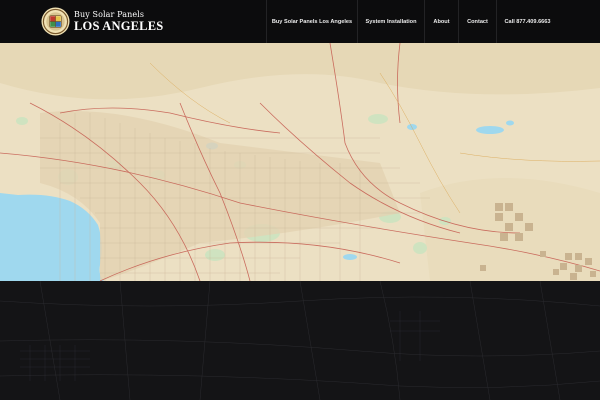 The width and height of the screenshot is (600, 400). I want to click on nav-buy-solar-panels: Buy Solar Panels Los Angeles, so click(311, 21).